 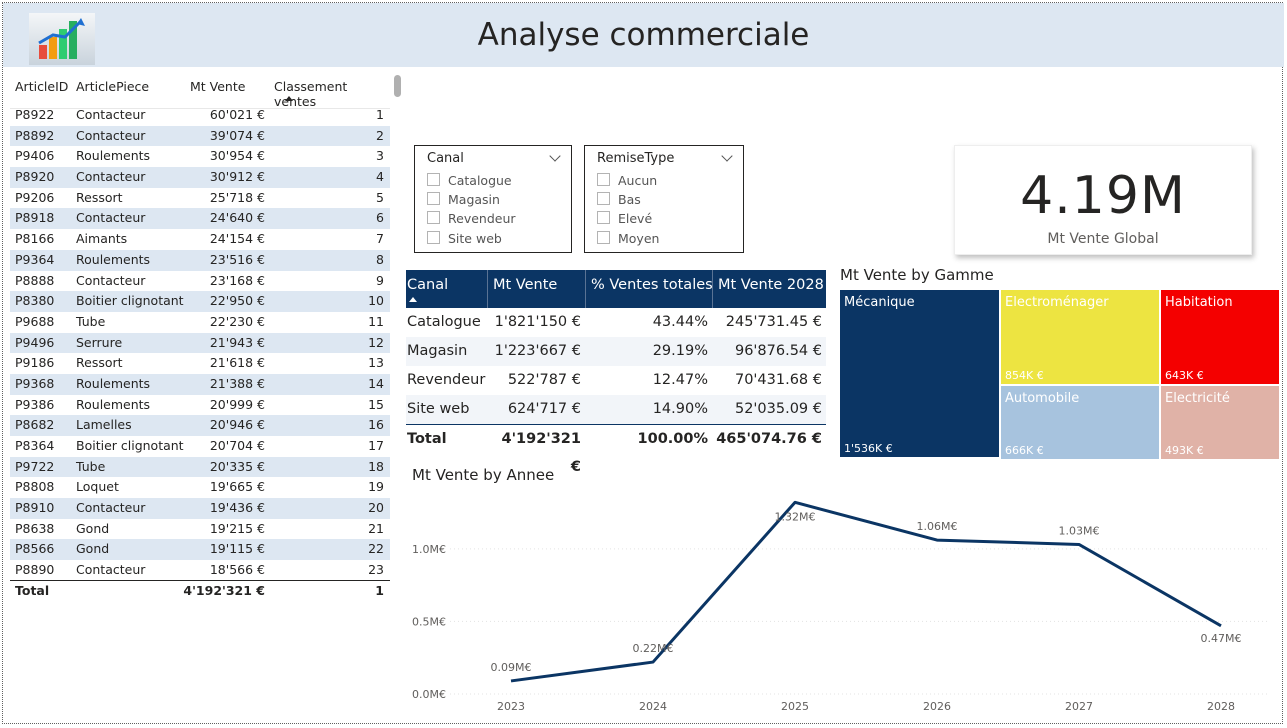 I want to click on x-tick-label: 2024, so click(x=653, y=706).